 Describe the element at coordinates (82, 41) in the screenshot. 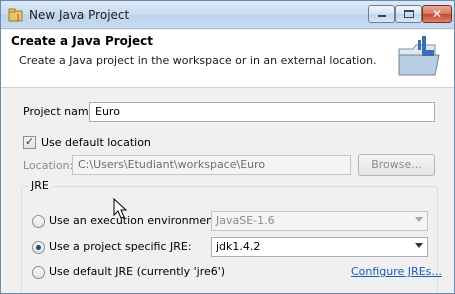

I see `wizard-title: Create a Java Project` at that location.